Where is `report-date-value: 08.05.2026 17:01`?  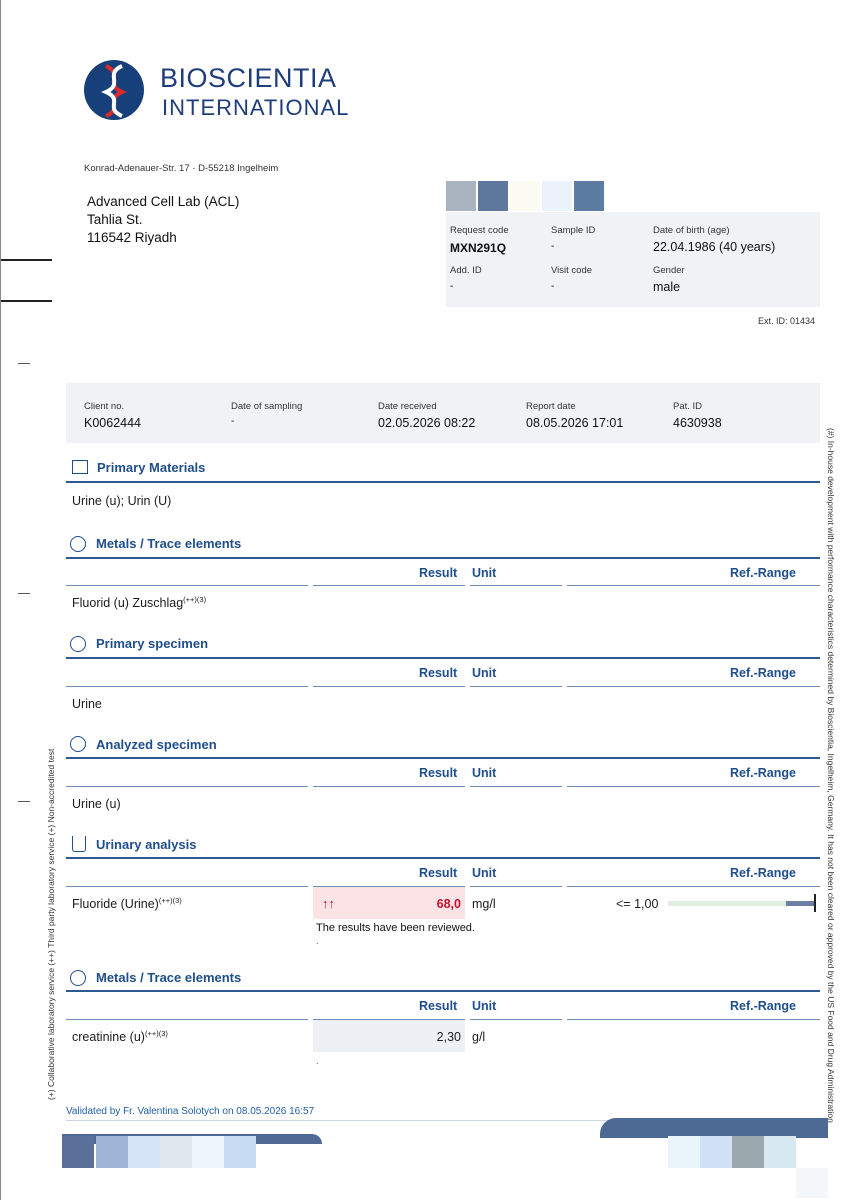
report-date-value: 08.05.2026 17:01 is located at coordinates (575, 423).